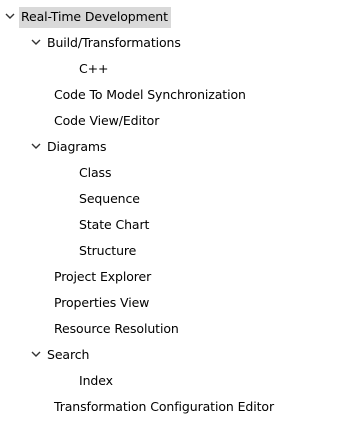 The height and width of the screenshot is (432, 345). I want to click on tree-item-label: C++, so click(94, 68).